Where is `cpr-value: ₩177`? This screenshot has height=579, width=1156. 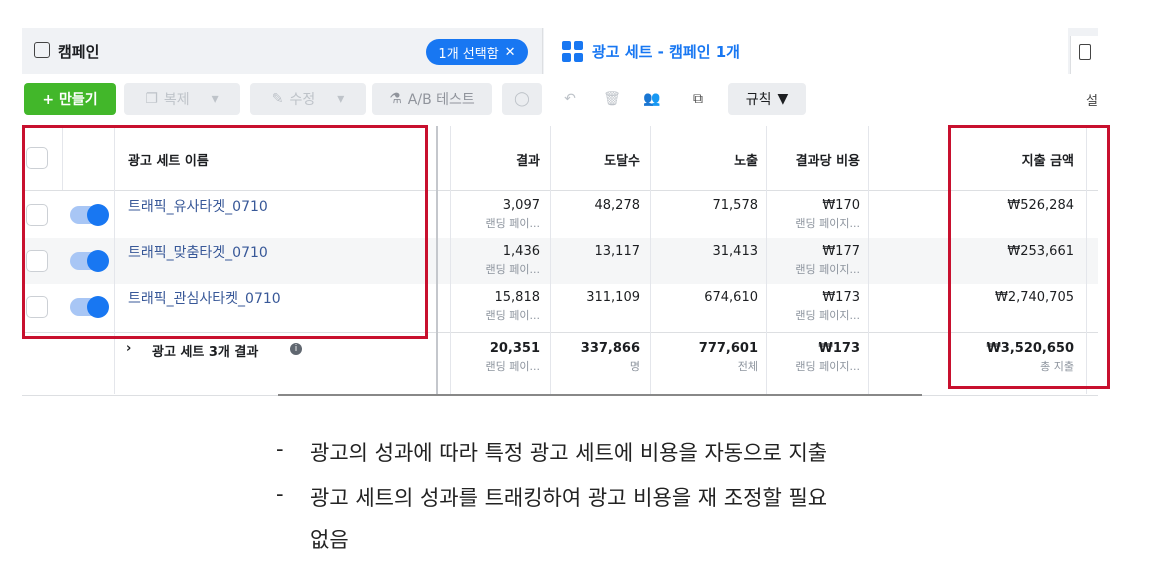
cpr-value: ₩177 is located at coordinates (841, 251).